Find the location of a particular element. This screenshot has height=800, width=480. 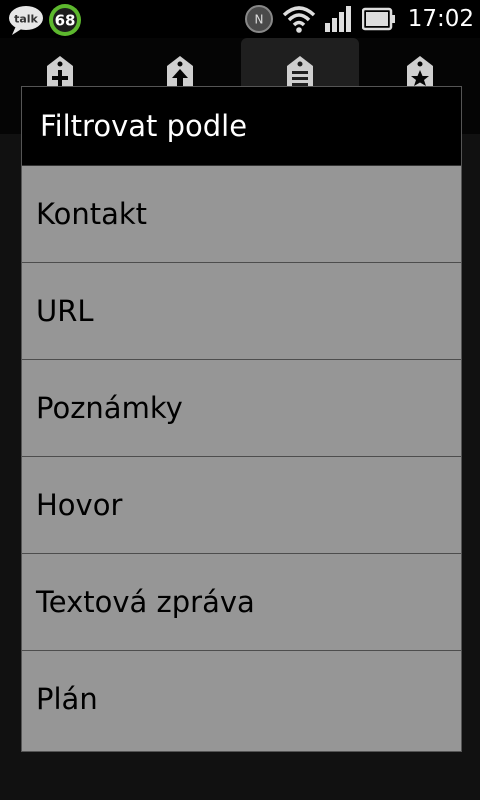

clock: 17:02 is located at coordinates (440, 19).